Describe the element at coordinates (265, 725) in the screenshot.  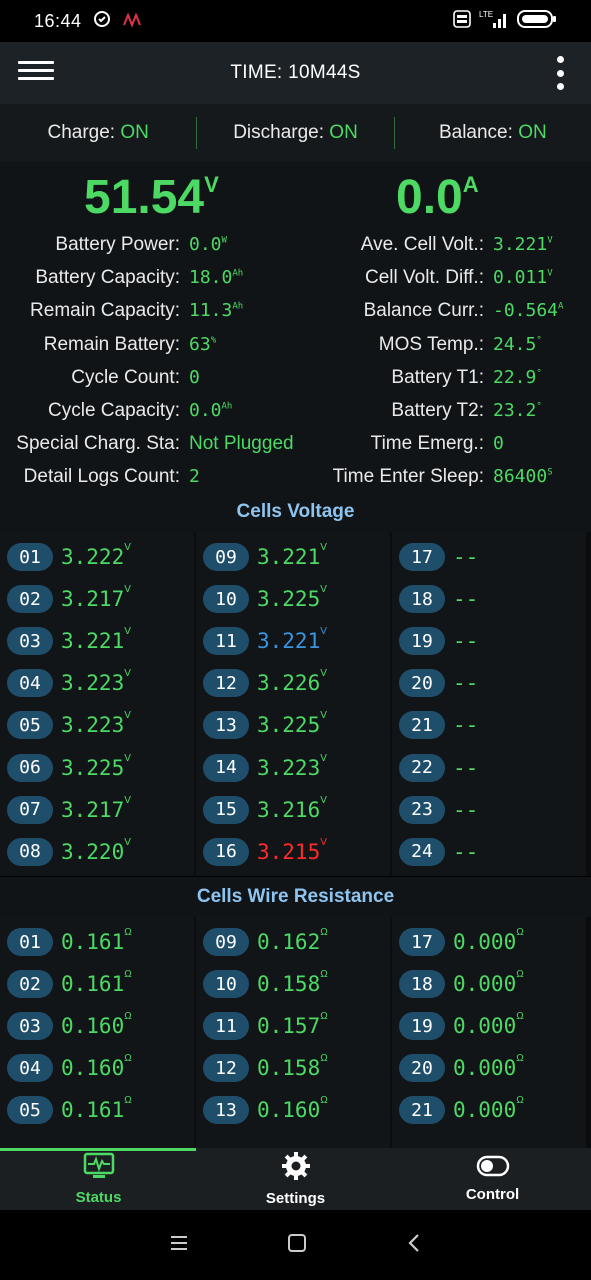
I see `cell-item: 13 3.225V` at that location.